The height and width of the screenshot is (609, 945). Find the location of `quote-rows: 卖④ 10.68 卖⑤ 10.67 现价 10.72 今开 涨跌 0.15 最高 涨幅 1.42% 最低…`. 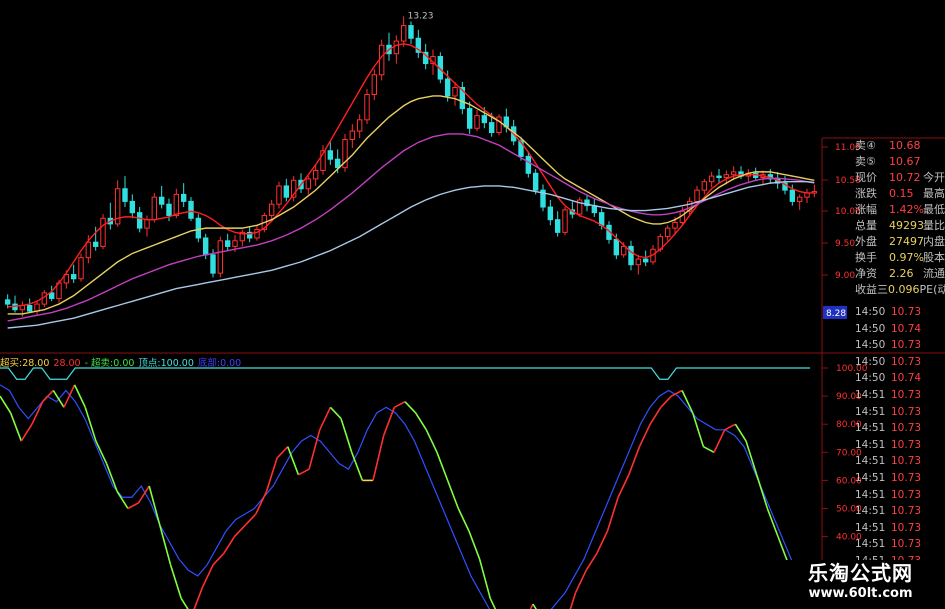

quote-rows: 卖④ 10.68 卖⑤ 10.67 现价 10.72 今开 涨跌 0.15 最高 涨幅 1.42% 最低… is located at coordinates (900, 218).